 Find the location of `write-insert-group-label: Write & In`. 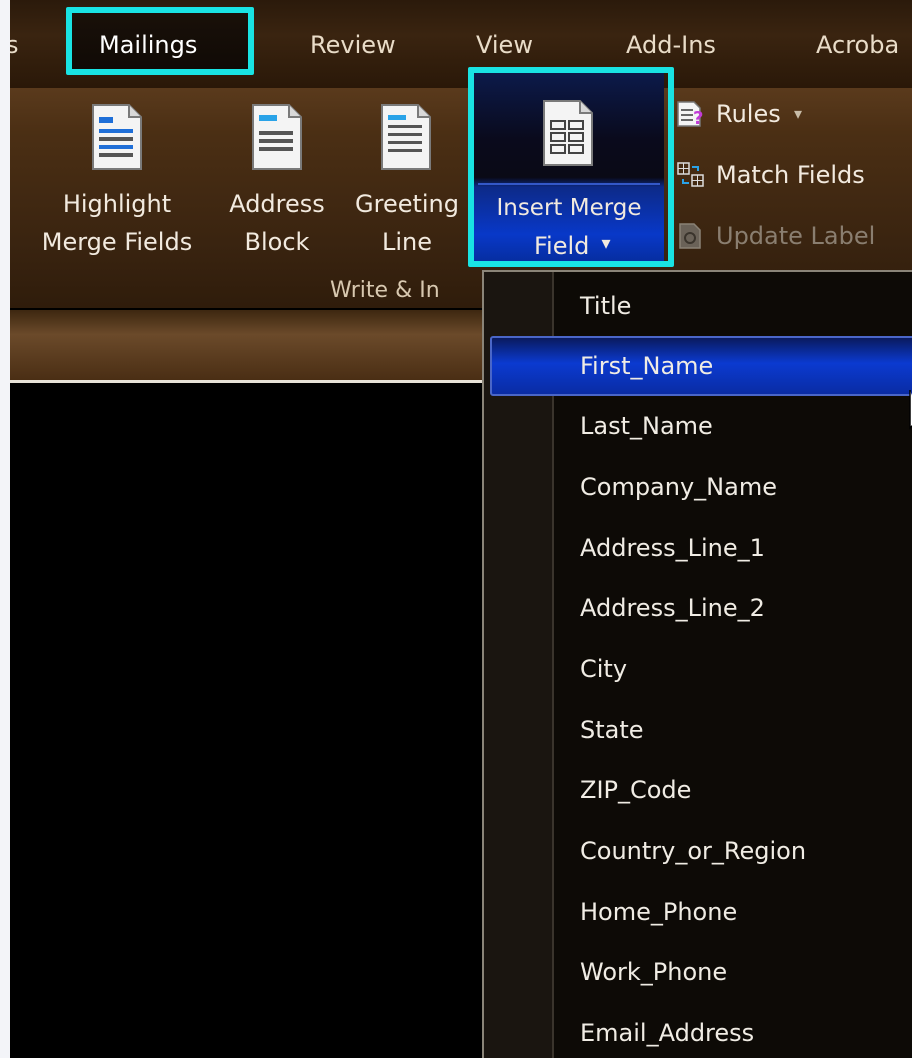

write-insert-group-label: Write & In is located at coordinates (385, 290).